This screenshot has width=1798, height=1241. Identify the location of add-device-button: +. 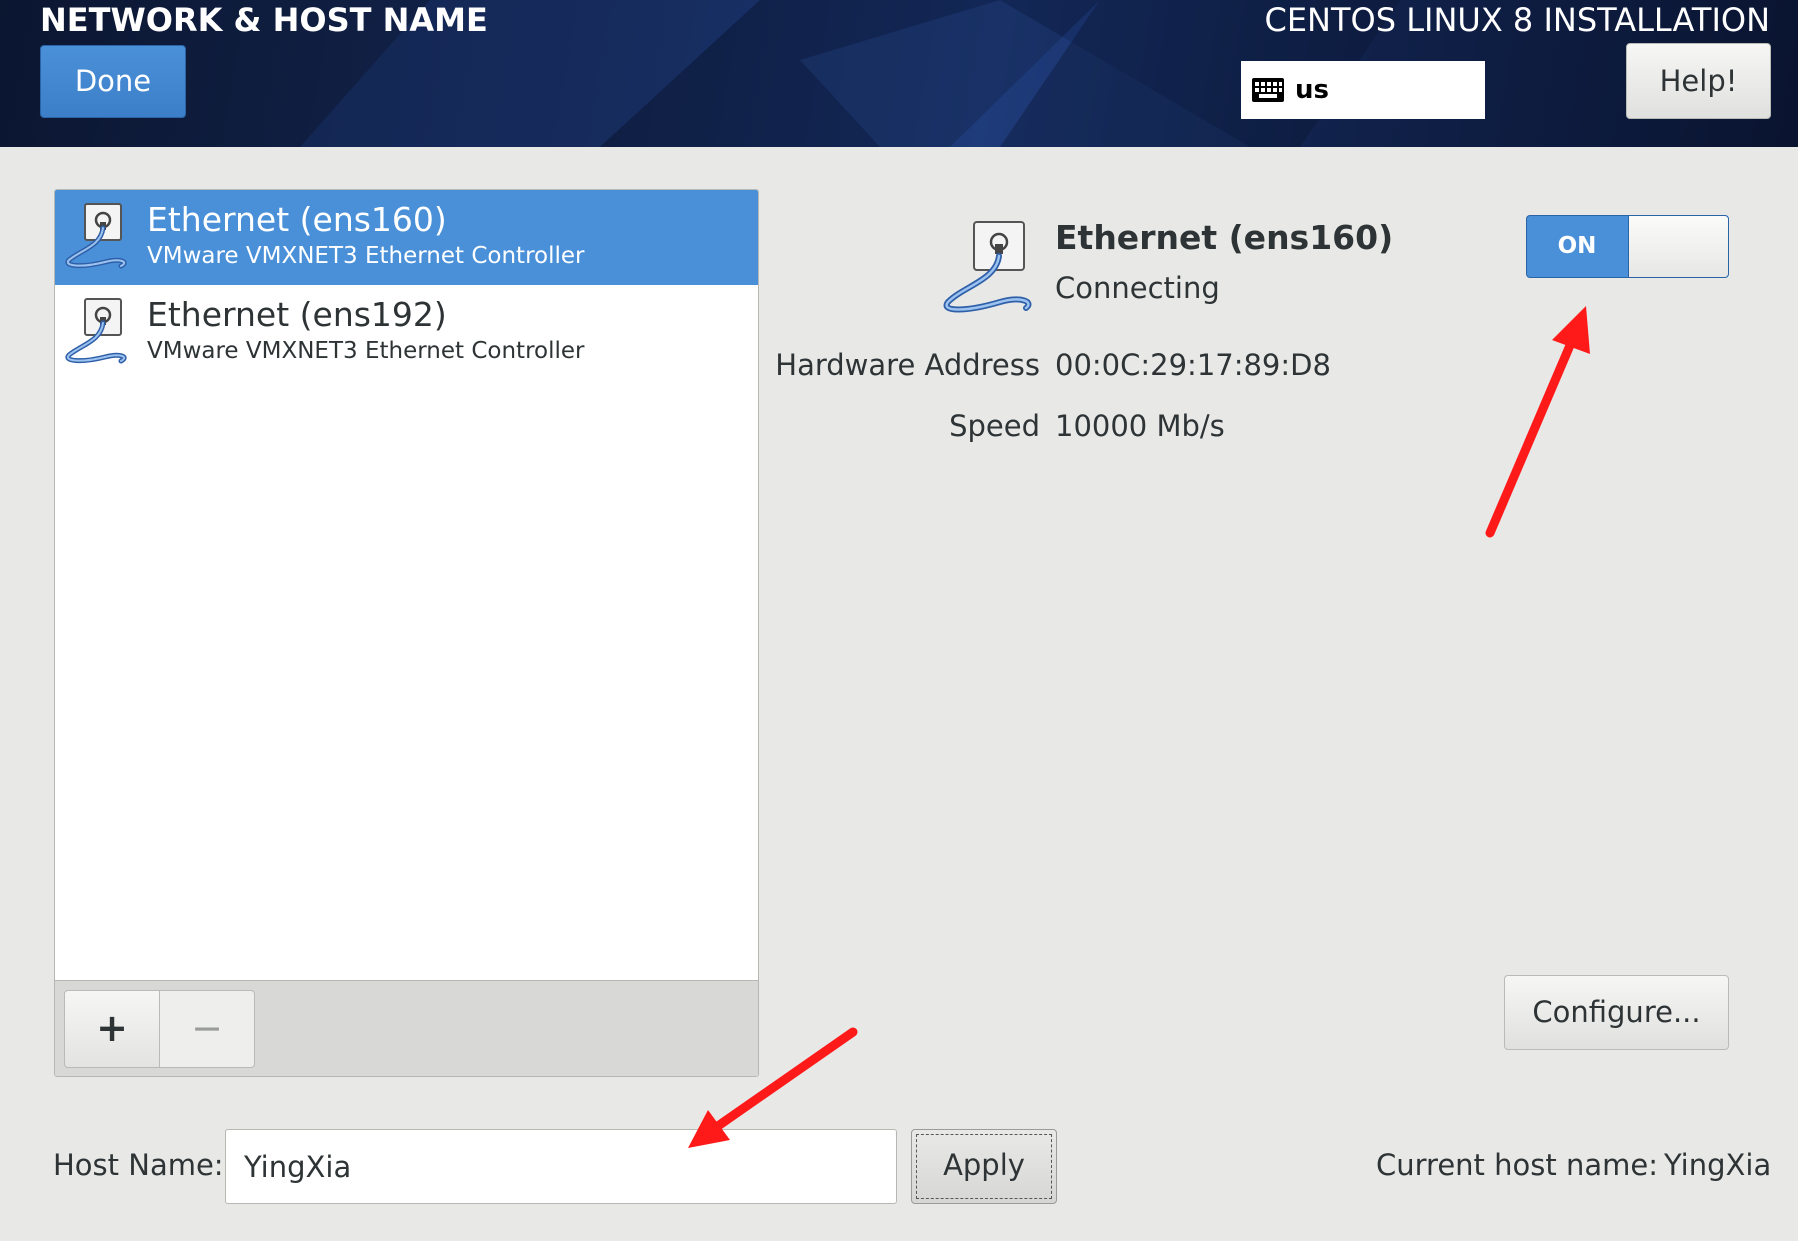
(112, 1029).